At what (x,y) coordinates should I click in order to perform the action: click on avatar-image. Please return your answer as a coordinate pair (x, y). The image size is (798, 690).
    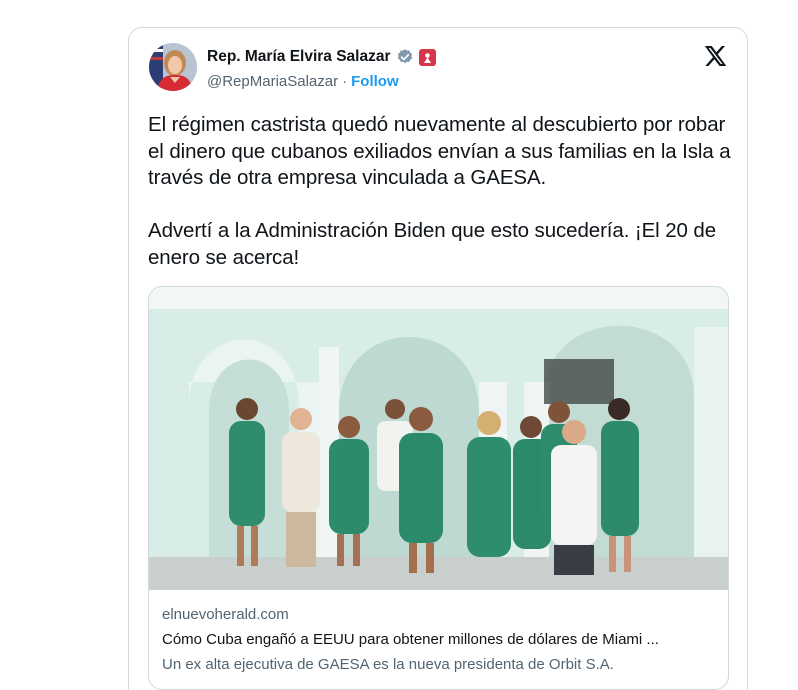
    Looking at the image, I should click on (173, 67).